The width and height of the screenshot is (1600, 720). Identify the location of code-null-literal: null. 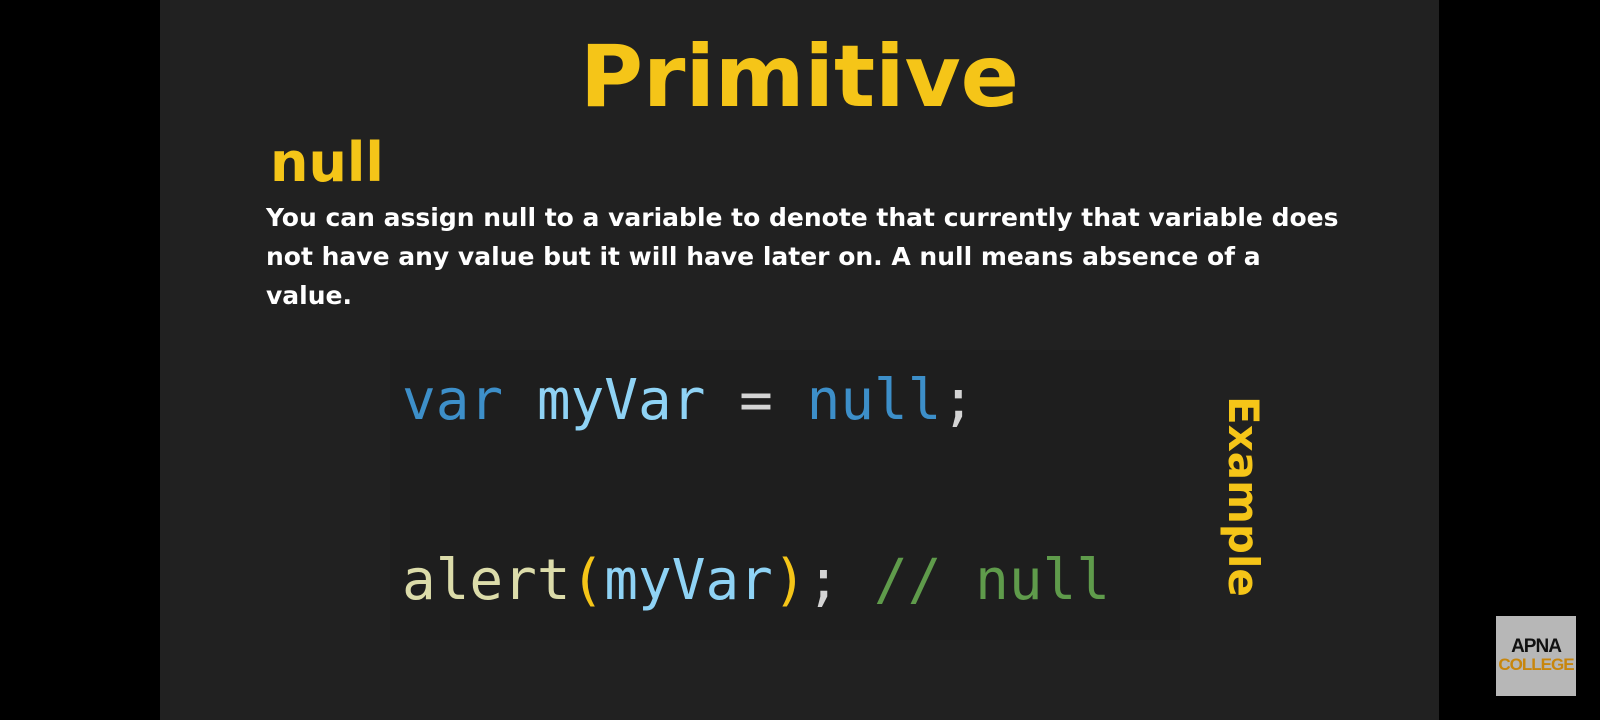
(874, 400).